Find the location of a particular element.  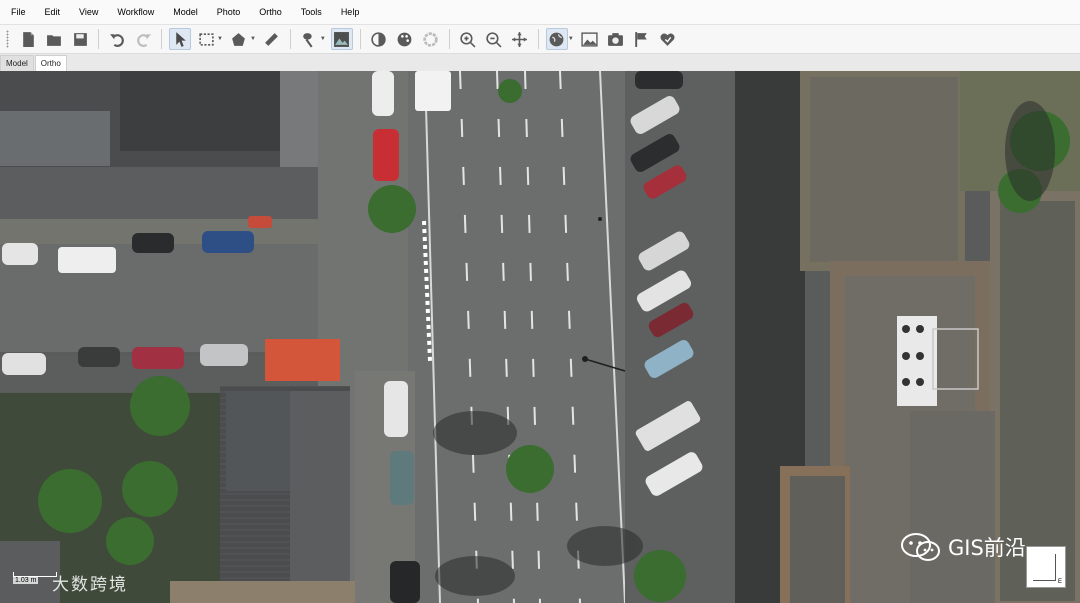

redo-icon is located at coordinates (143, 39).